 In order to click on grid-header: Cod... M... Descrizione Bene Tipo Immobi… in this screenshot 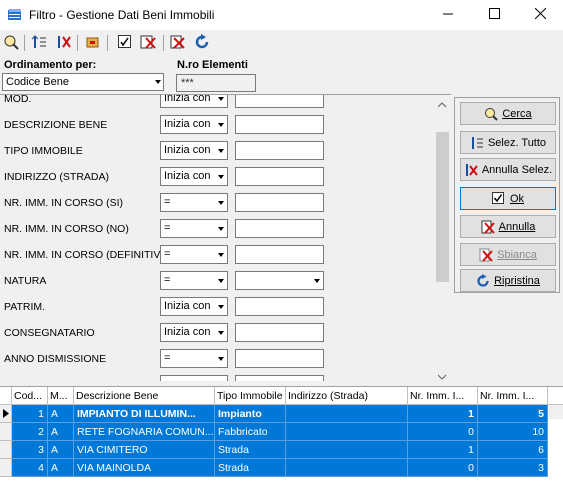, I will do `click(281, 396)`.